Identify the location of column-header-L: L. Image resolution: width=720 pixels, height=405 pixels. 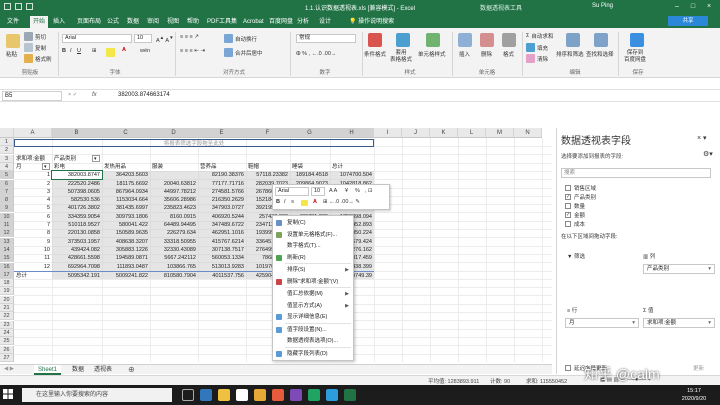
(472, 133).